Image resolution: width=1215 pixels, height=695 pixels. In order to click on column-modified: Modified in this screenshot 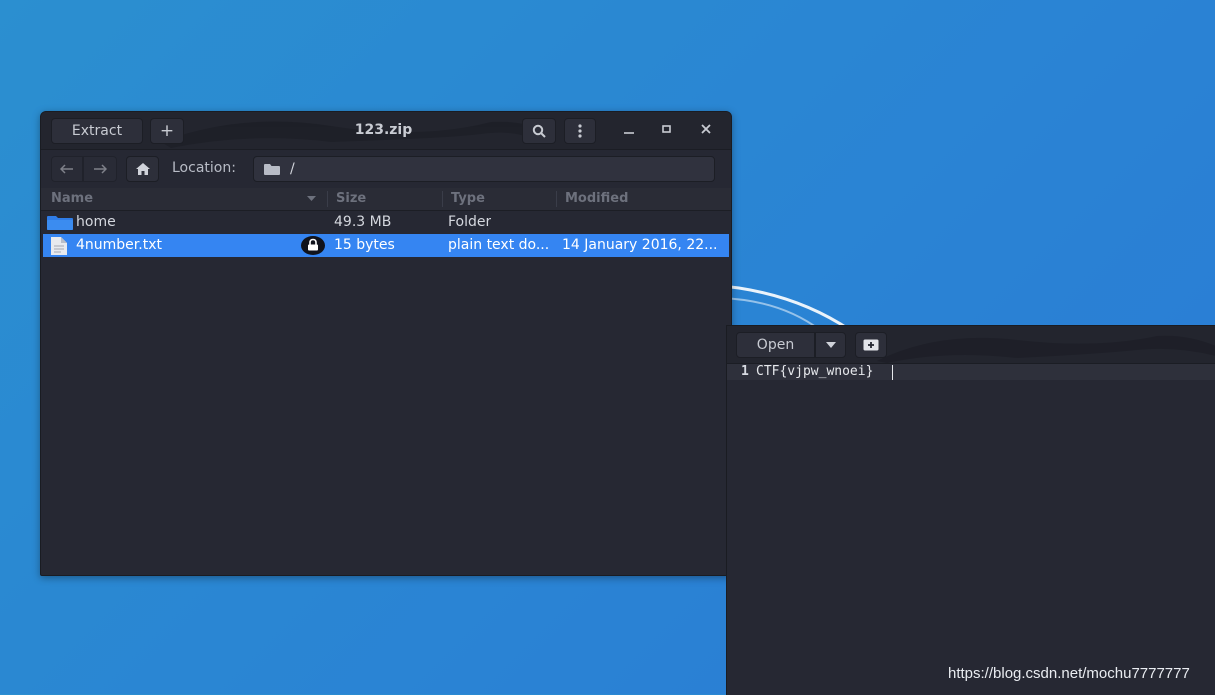, I will do `click(596, 199)`.